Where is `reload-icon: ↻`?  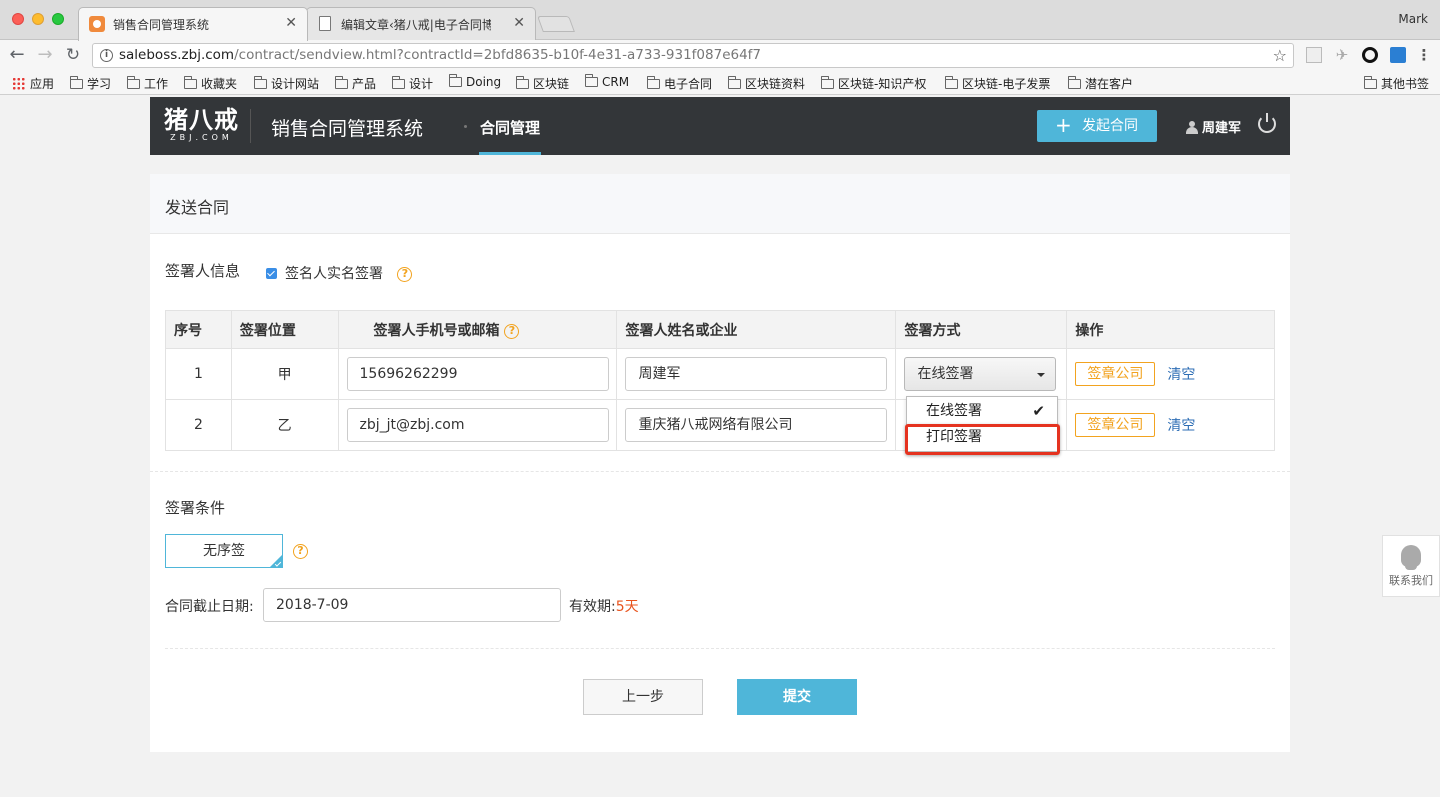 reload-icon: ↻ is located at coordinates (73, 55).